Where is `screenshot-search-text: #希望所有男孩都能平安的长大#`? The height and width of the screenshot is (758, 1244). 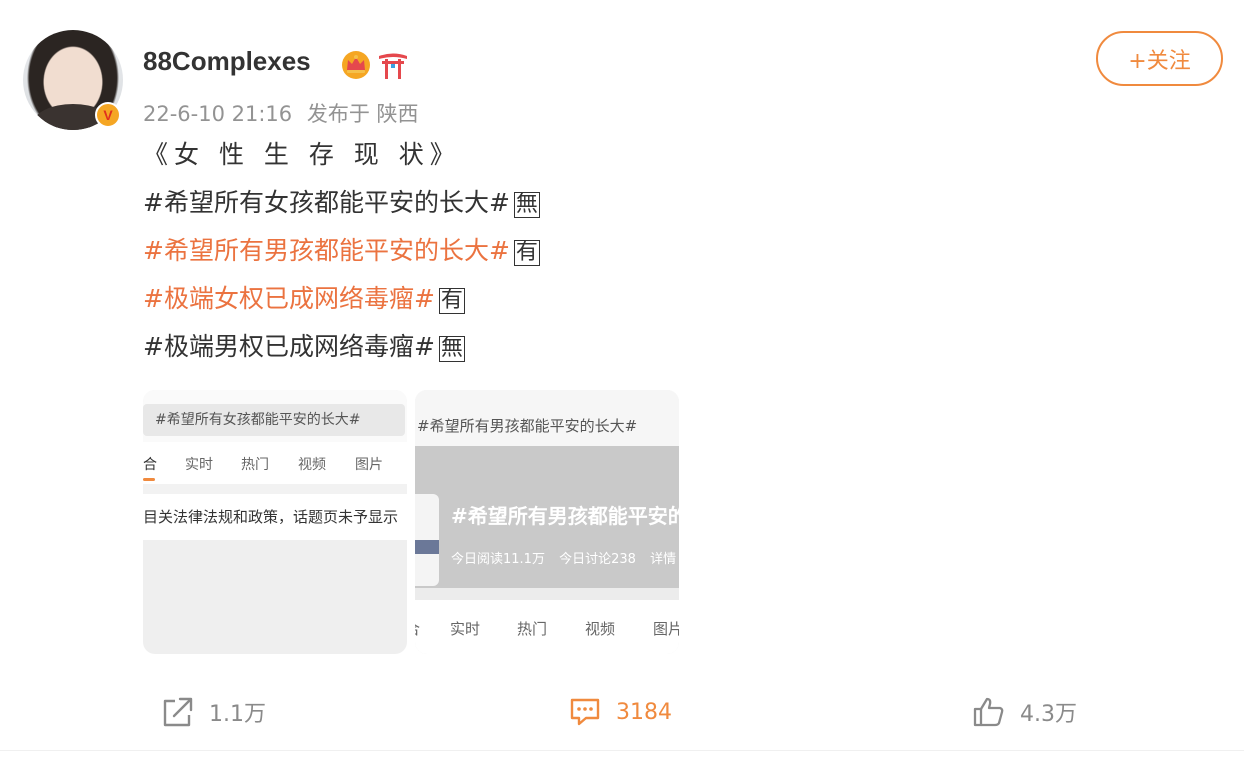 screenshot-search-text: #希望所有男孩都能平安的长大# is located at coordinates (547, 418).